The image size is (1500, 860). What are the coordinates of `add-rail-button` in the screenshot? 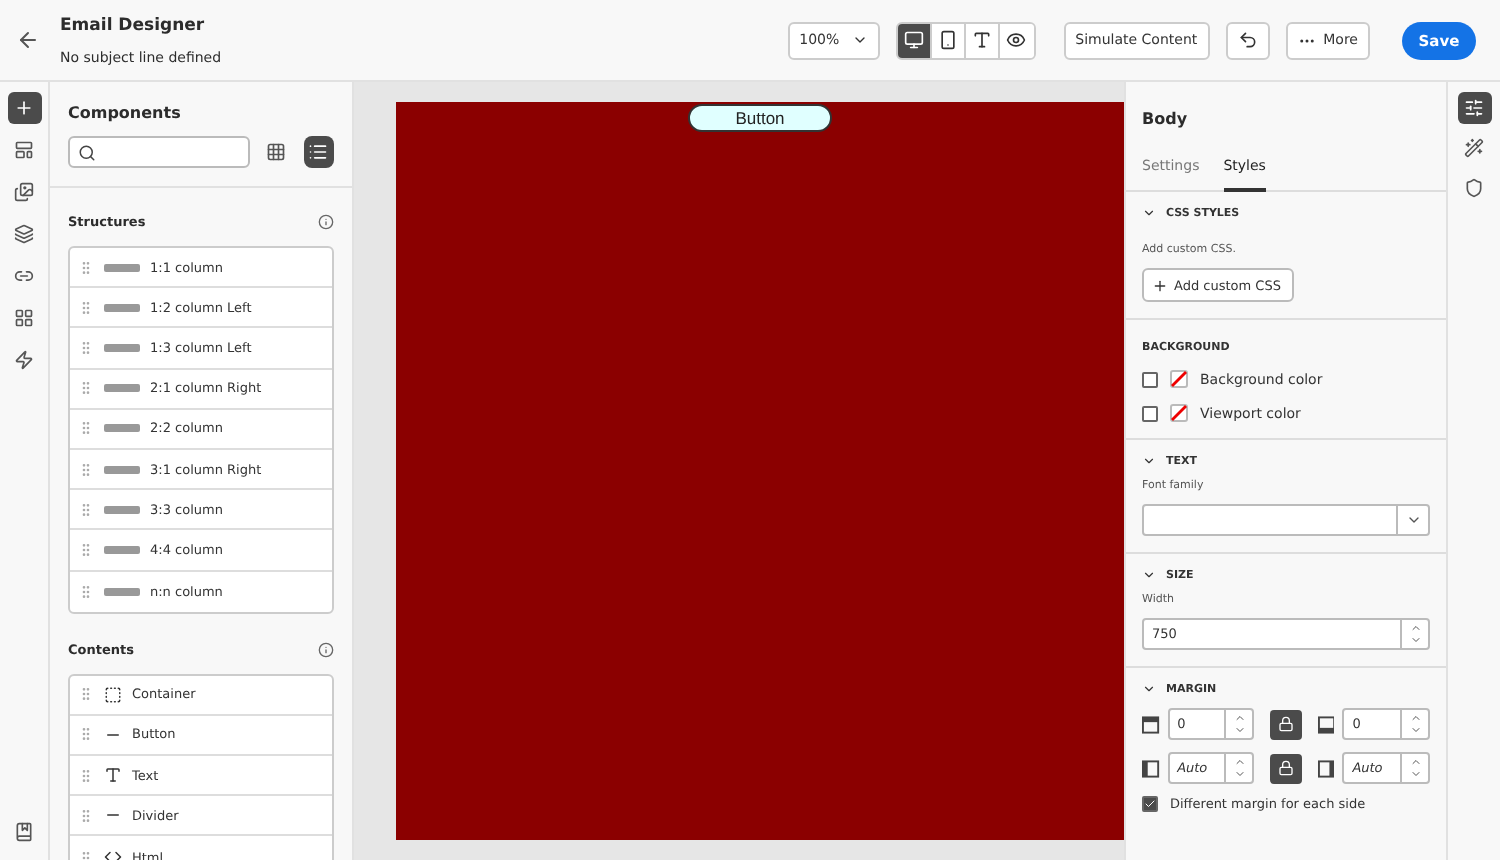 It's located at (24, 108).